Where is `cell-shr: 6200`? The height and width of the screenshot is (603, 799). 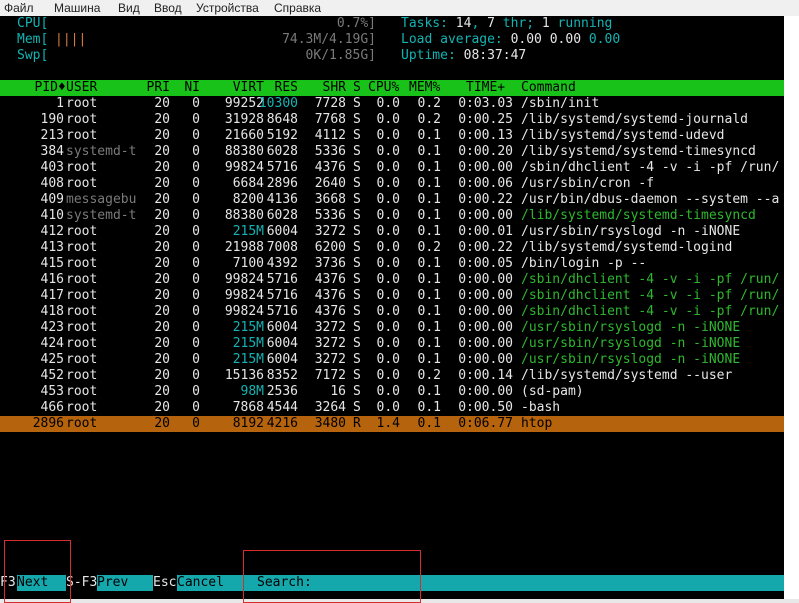 cell-shr: 6200 is located at coordinates (330, 247).